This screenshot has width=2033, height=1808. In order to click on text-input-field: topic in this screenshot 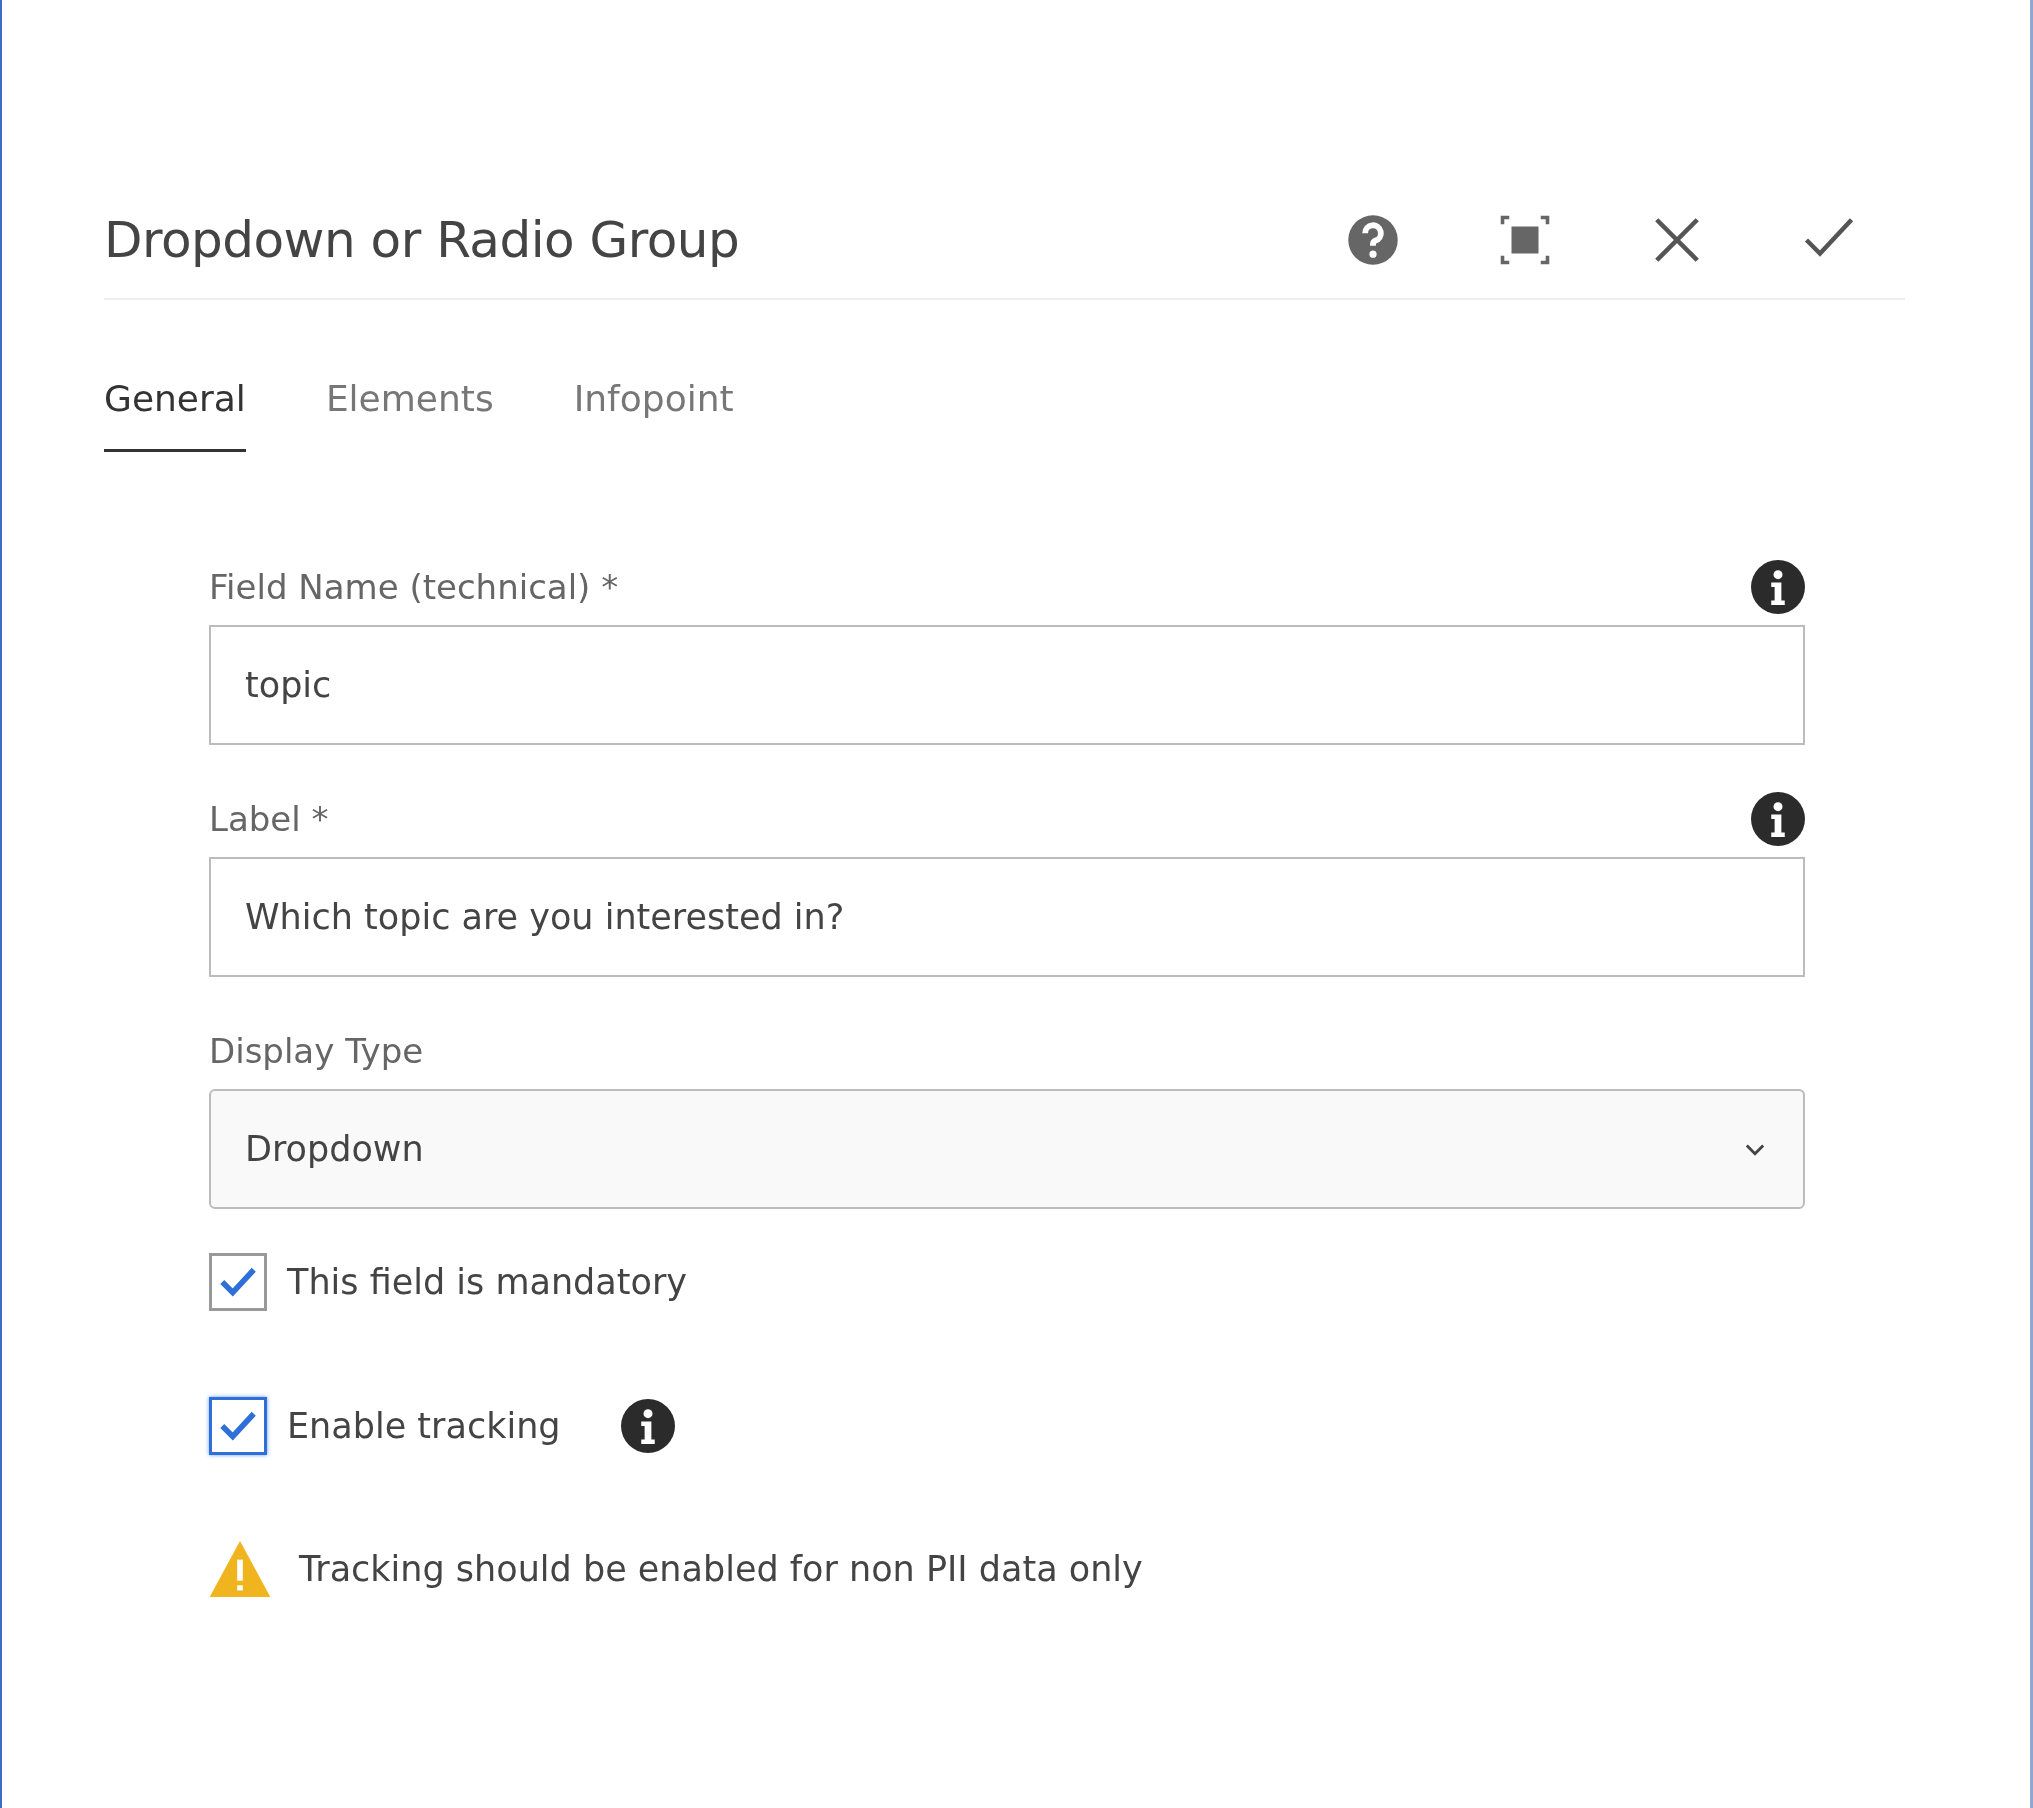, I will do `click(1007, 685)`.